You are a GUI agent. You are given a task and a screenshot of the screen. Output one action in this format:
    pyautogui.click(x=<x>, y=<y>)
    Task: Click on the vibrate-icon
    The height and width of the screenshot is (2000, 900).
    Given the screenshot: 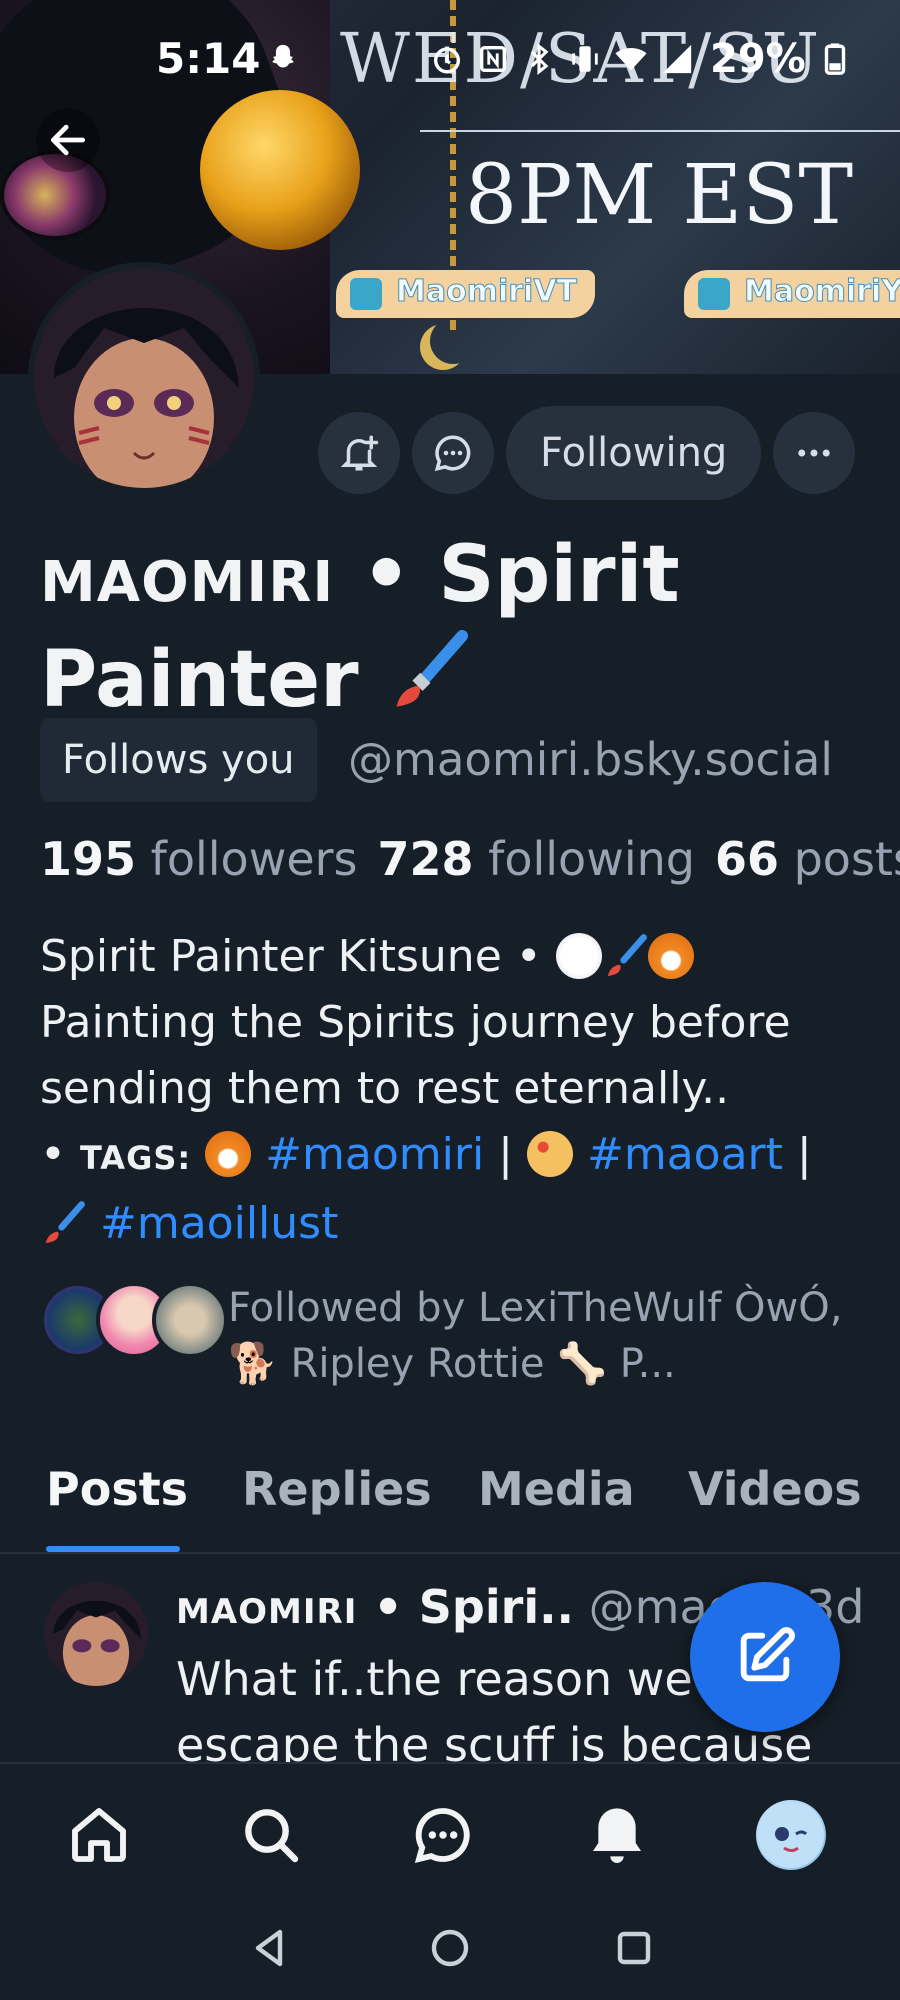 What is the action you would take?
    pyautogui.click(x=585, y=59)
    